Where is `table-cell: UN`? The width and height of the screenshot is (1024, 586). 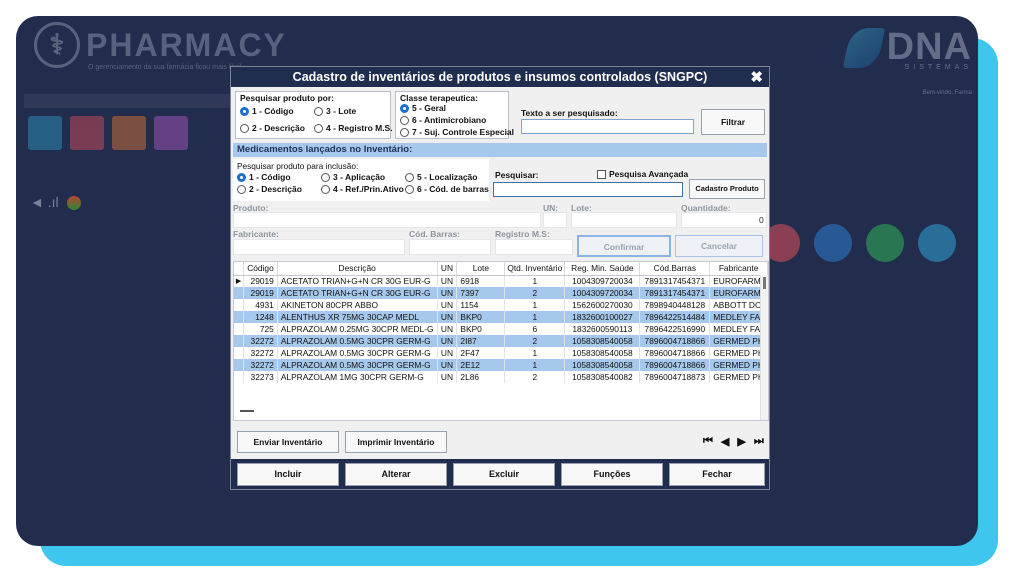 table-cell: UN is located at coordinates (447, 293).